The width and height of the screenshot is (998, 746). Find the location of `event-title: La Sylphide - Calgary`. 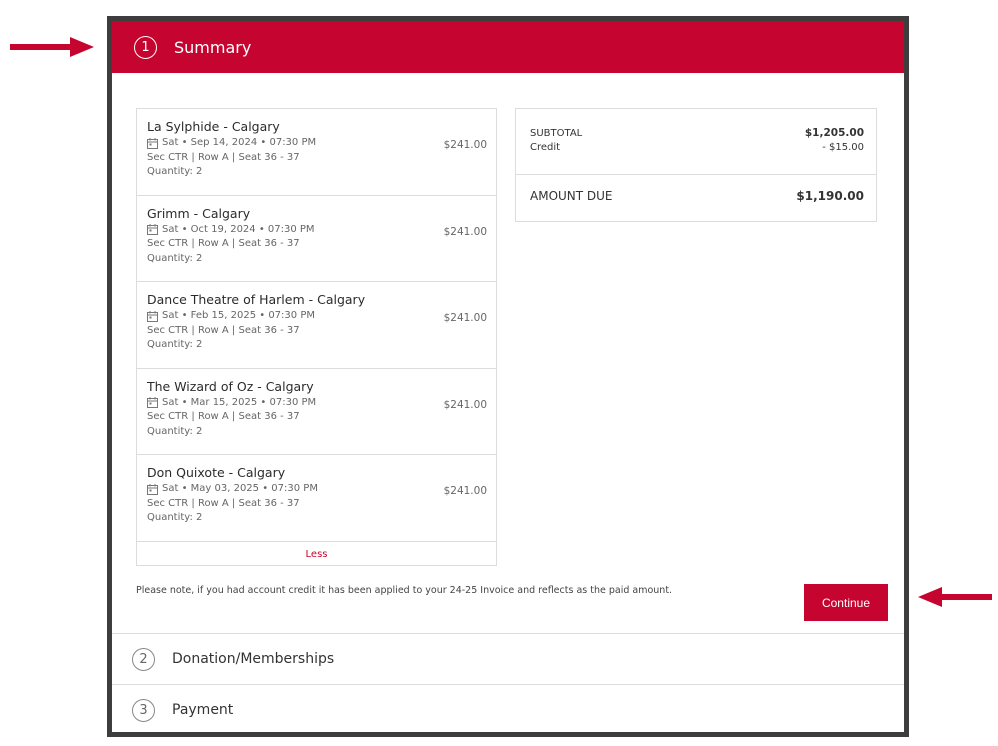

event-title: La Sylphide - Calgary is located at coordinates (213, 126).